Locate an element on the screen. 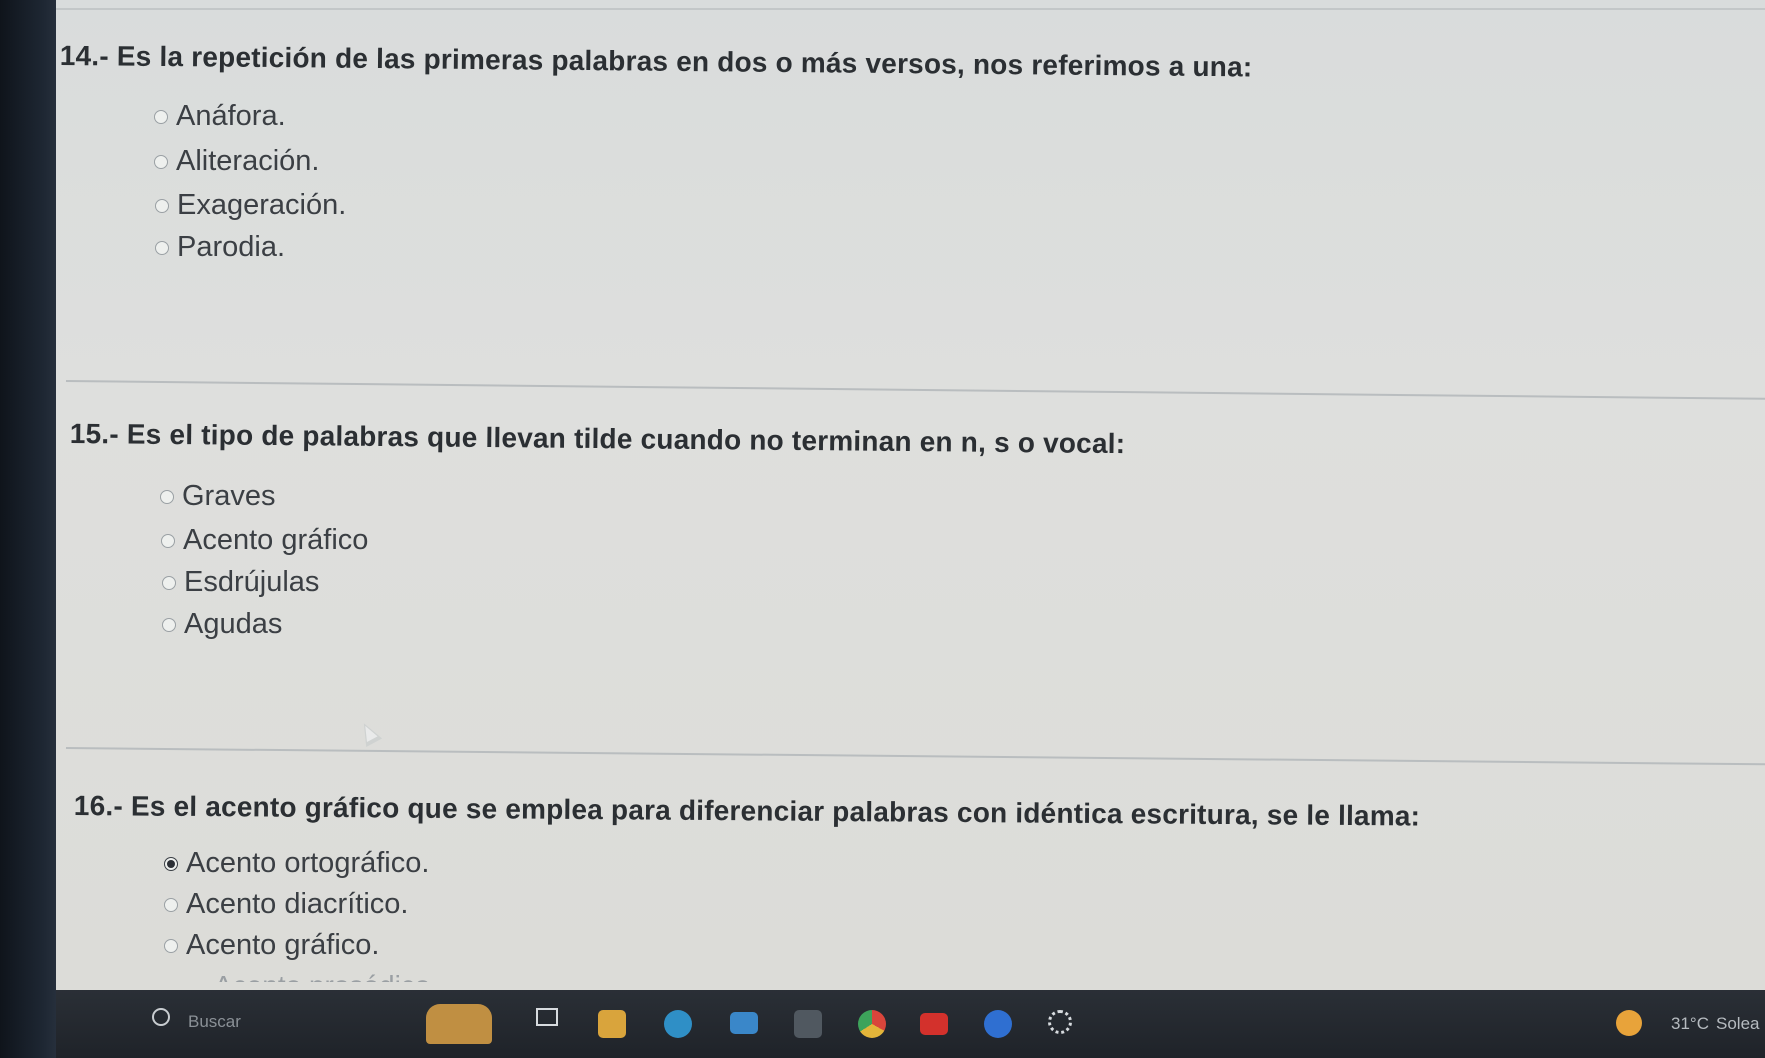 The height and width of the screenshot is (1058, 1765). option-esdrujulas: Esdrújulas is located at coordinates (240, 582).